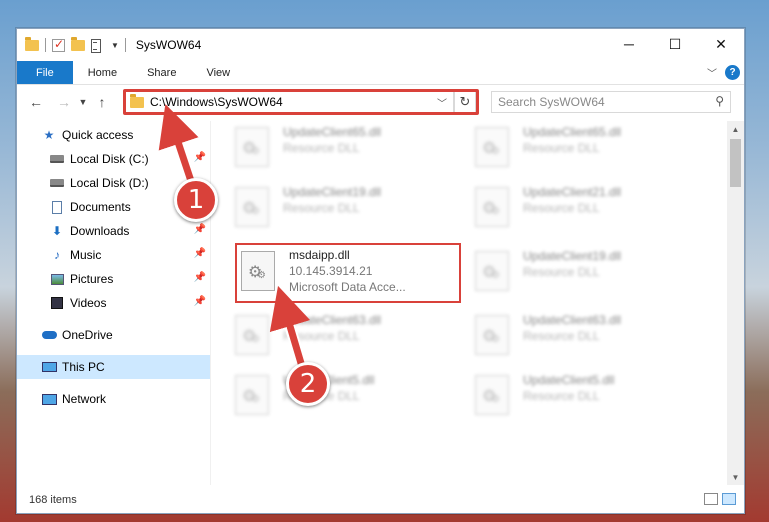 The image size is (769, 522). Describe the element at coordinates (57, 255) in the screenshot. I see `music-icon: ♪` at that location.